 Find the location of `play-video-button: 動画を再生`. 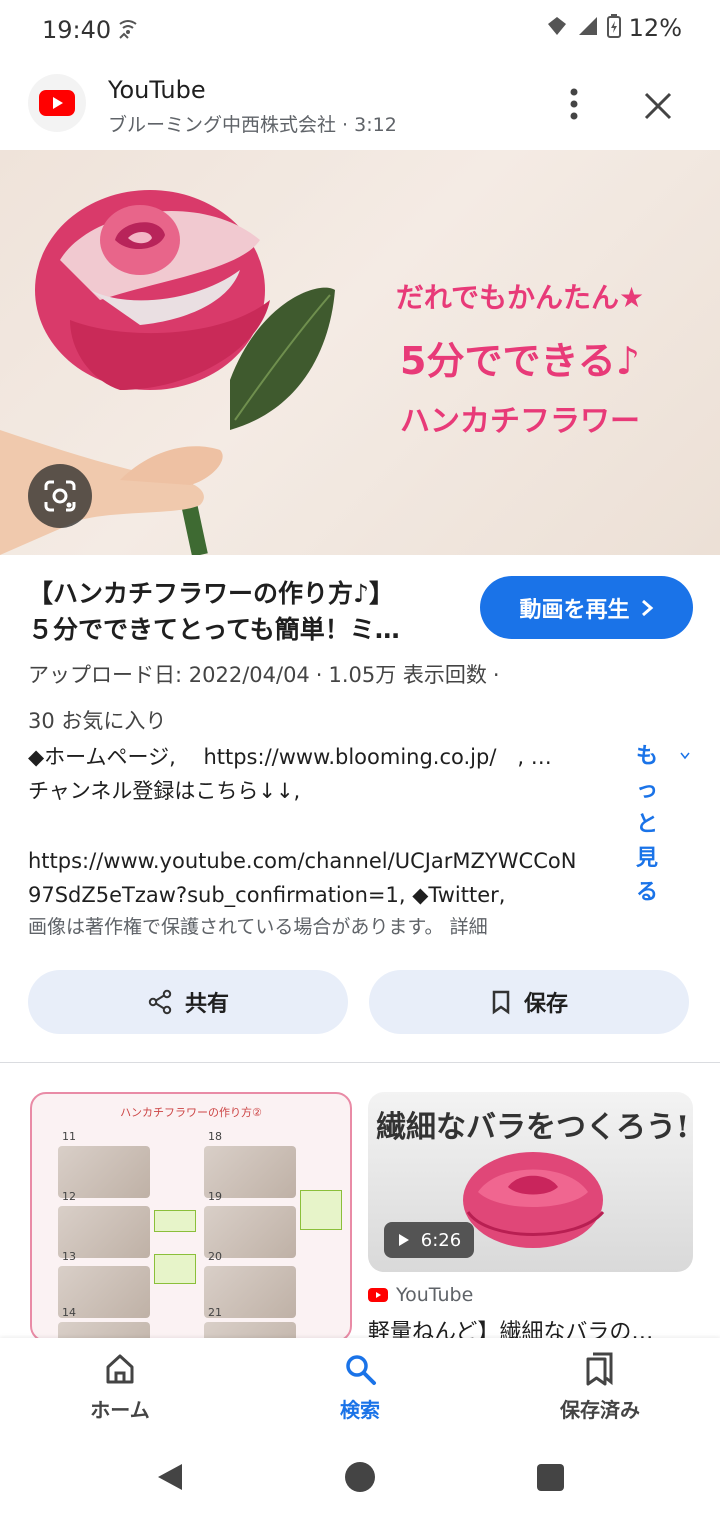

play-video-button: 動画を再生 is located at coordinates (586, 607).